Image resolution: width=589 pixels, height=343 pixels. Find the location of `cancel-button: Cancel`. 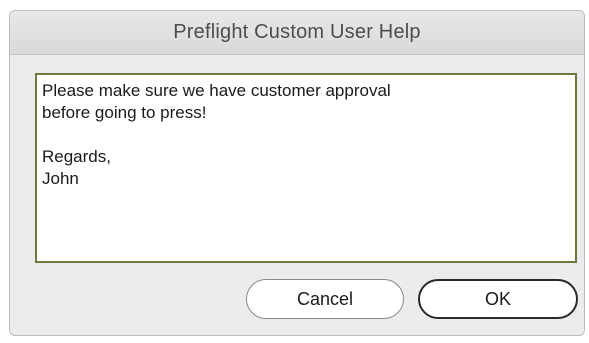

cancel-button: Cancel is located at coordinates (325, 299).